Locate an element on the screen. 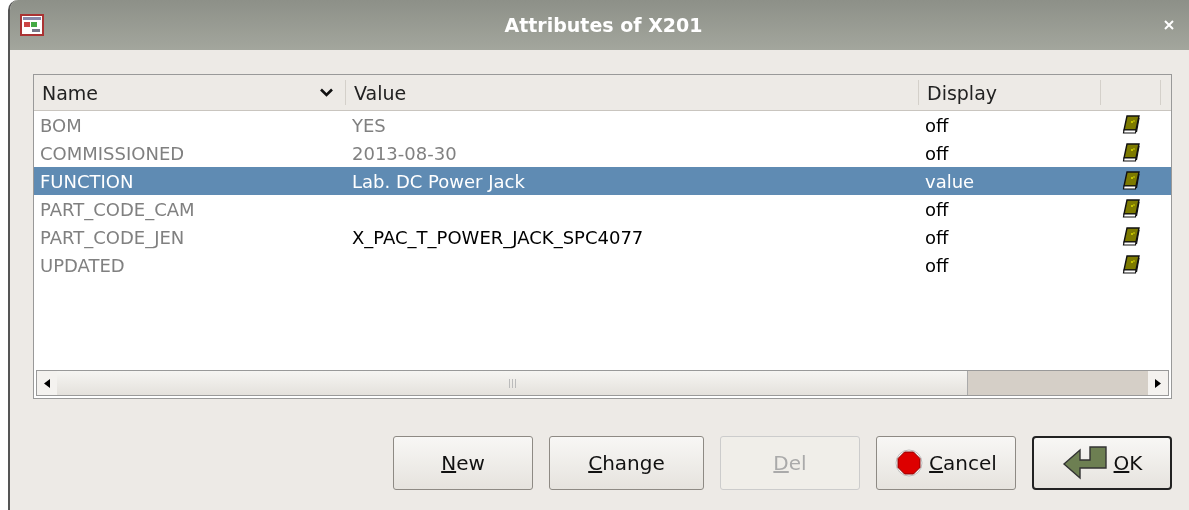 The height and width of the screenshot is (510, 1189). scroll-left-button is located at coordinates (47, 383).